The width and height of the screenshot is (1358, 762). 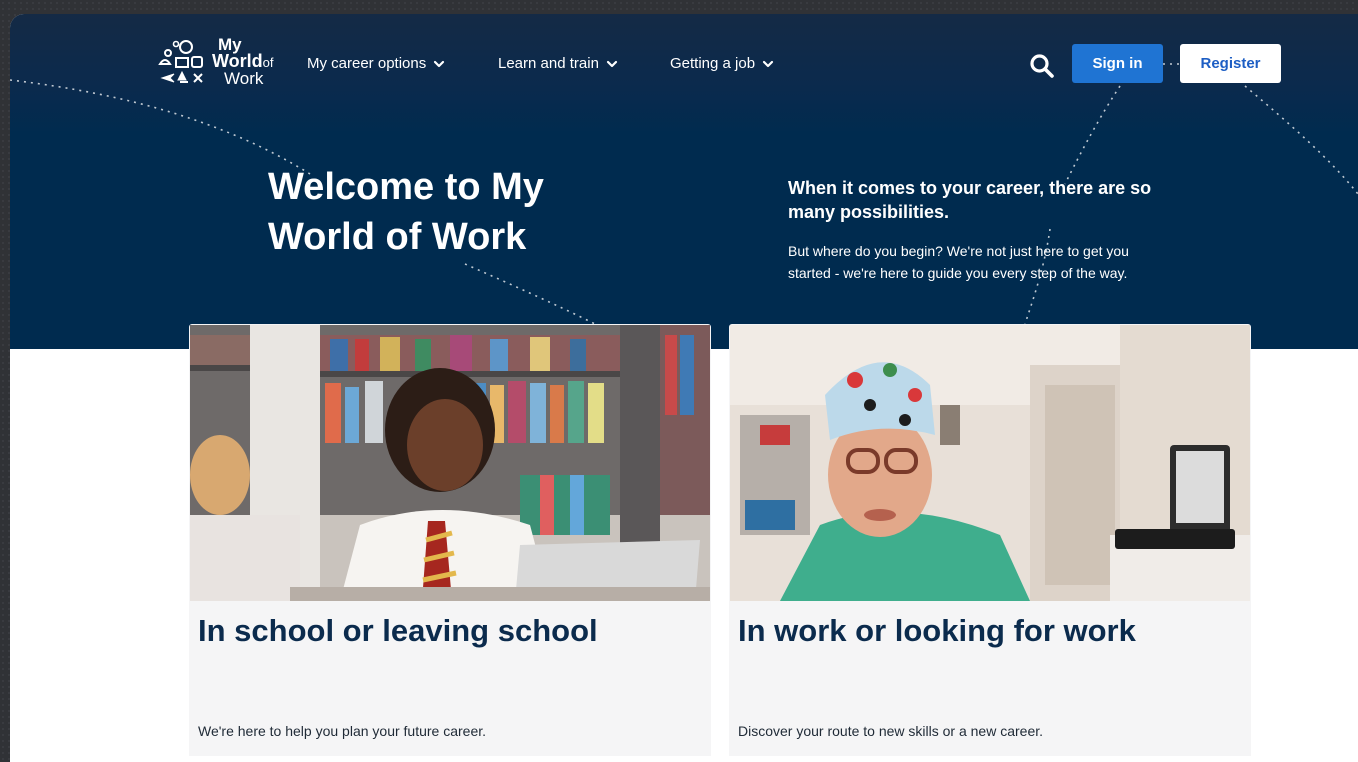 What do you see at coordinates (244, 78) in the screenshot?
I see `logo-text-work: Work` at bounding box center [244, 78].